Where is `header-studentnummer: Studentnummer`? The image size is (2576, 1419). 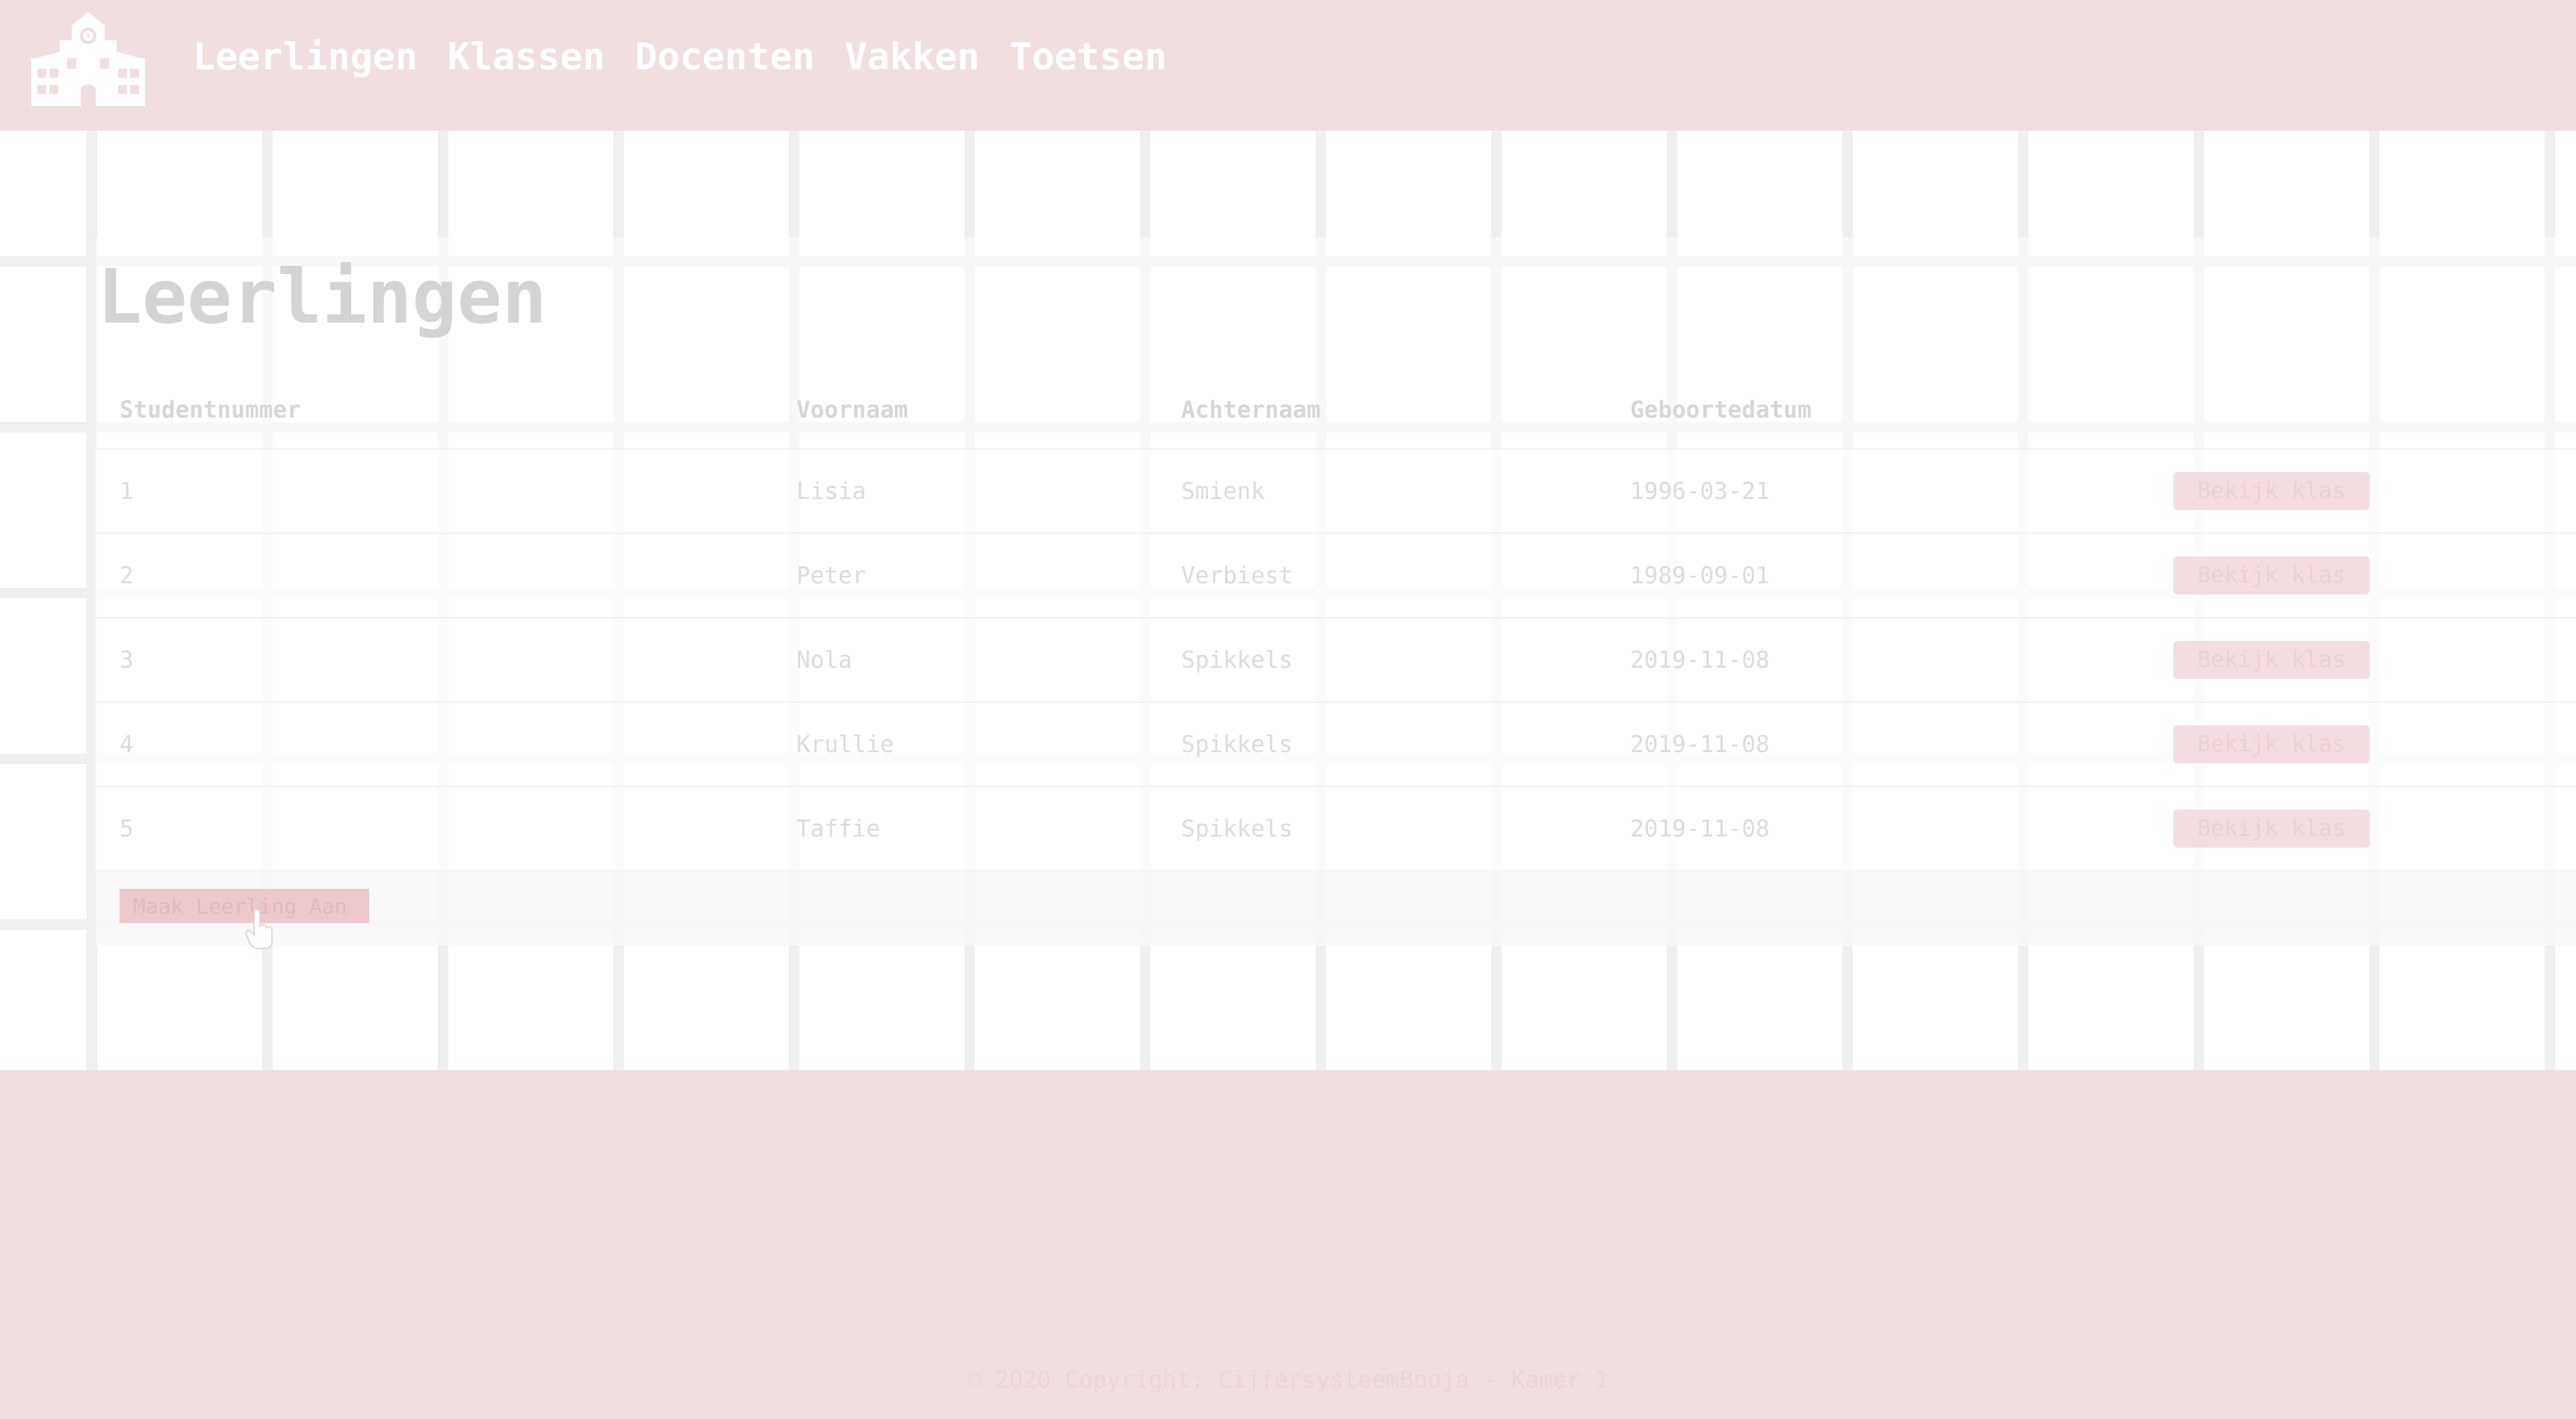
header-studentnummer: Studentnummer is located at coordinates (434, 411).